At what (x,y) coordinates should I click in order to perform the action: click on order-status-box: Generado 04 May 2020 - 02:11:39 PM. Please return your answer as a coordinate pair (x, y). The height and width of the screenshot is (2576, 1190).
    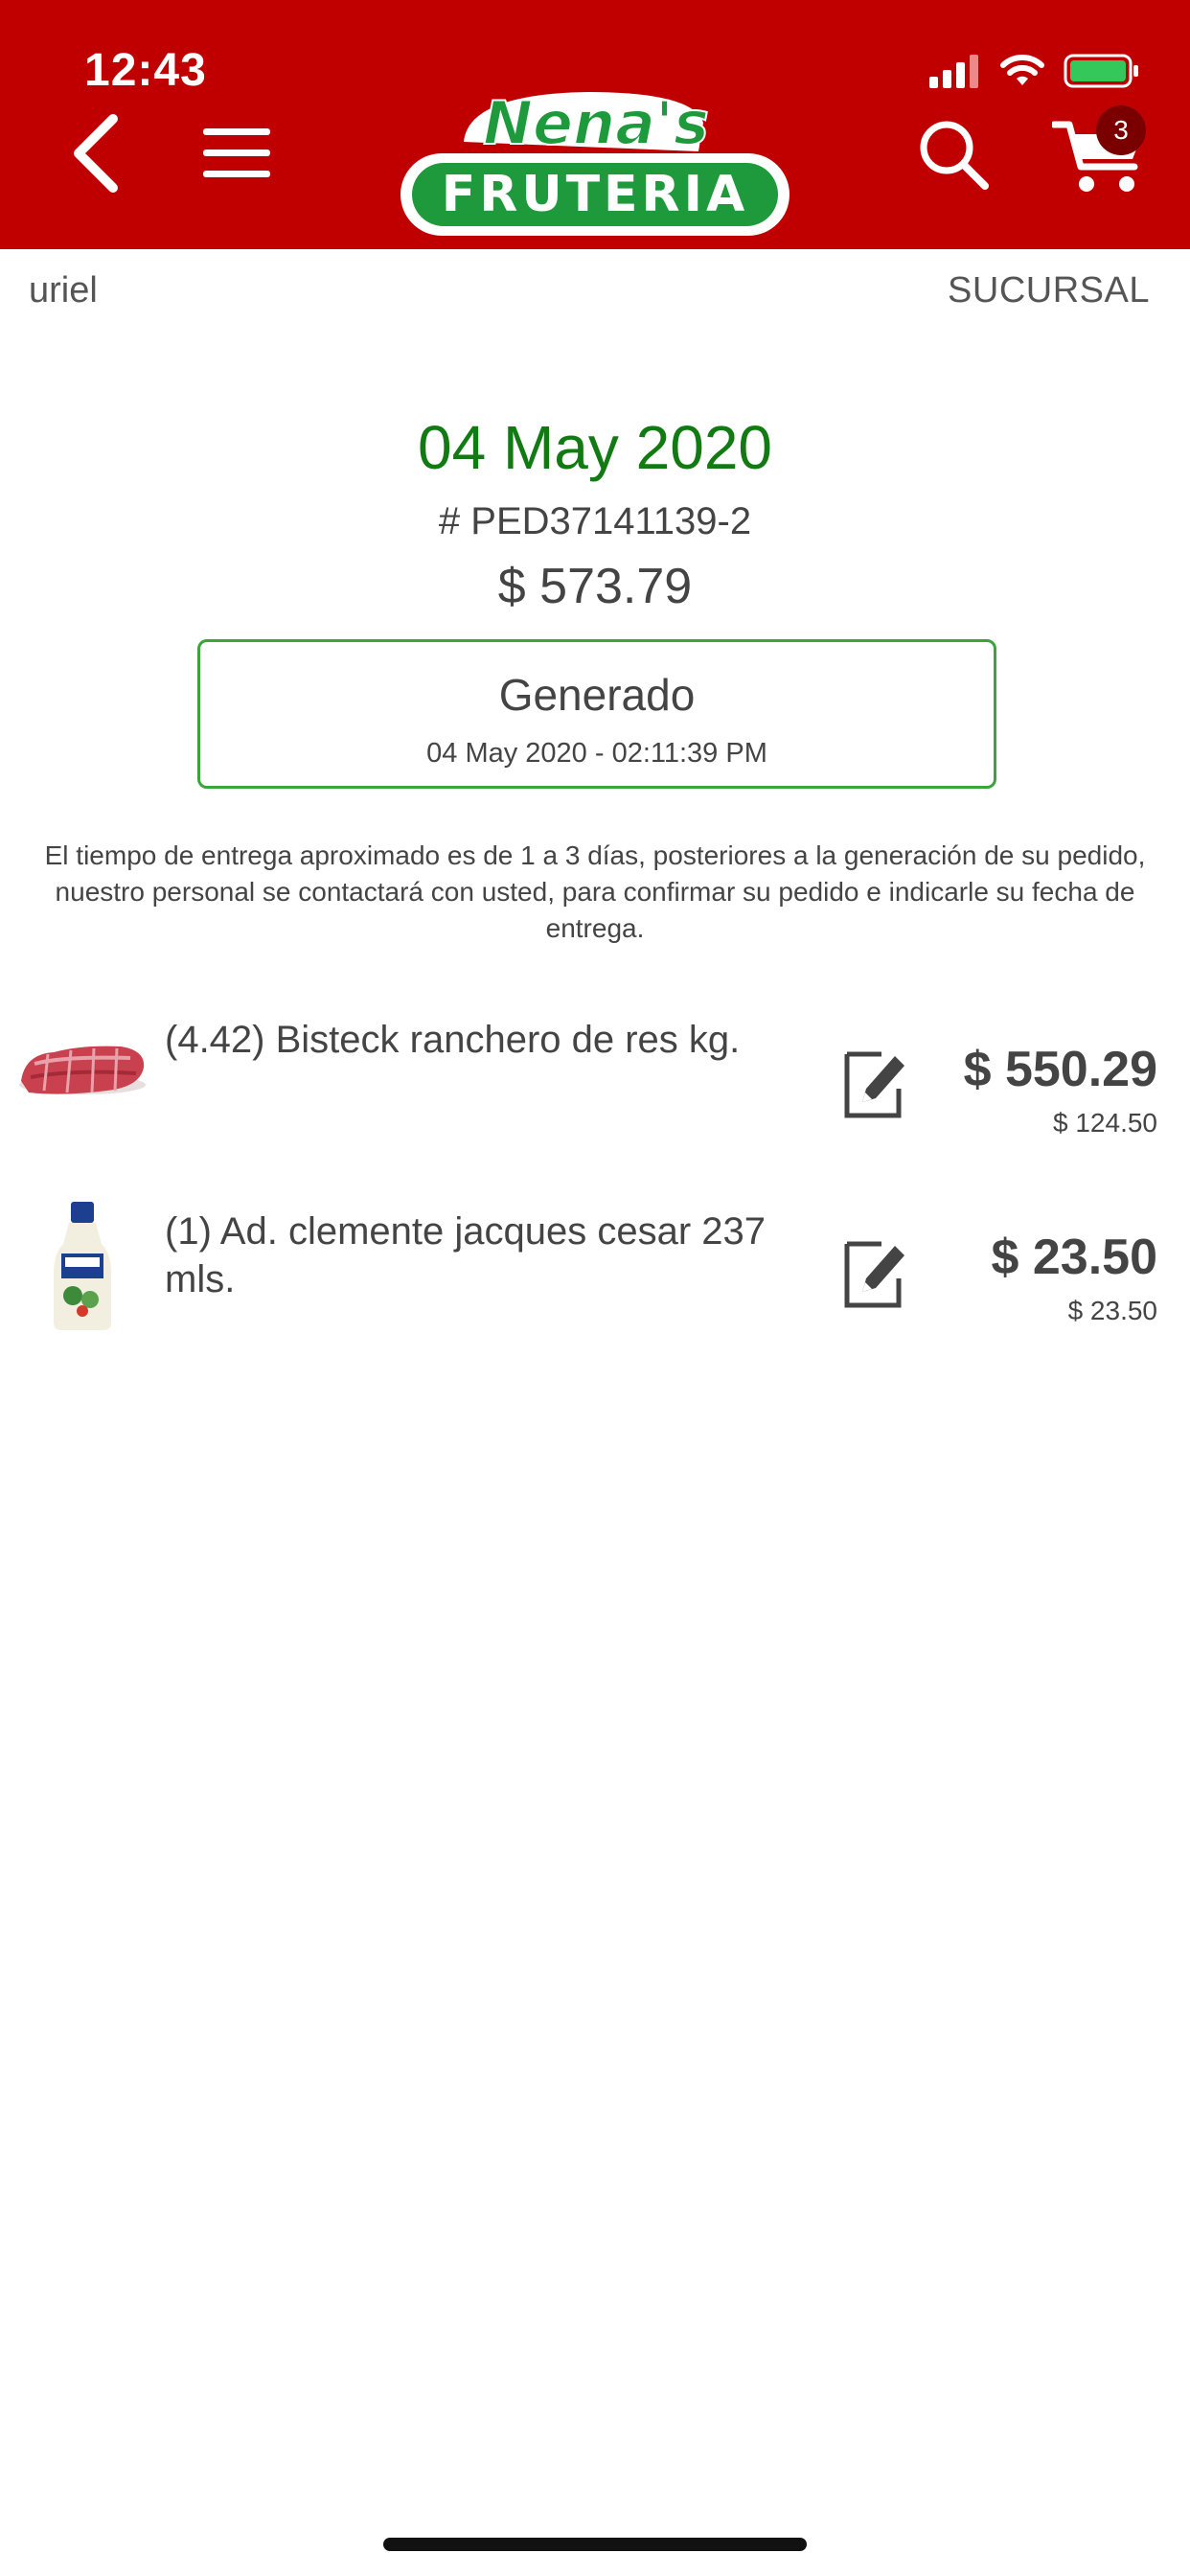
    Looking at the image, I should click on (596, 714).